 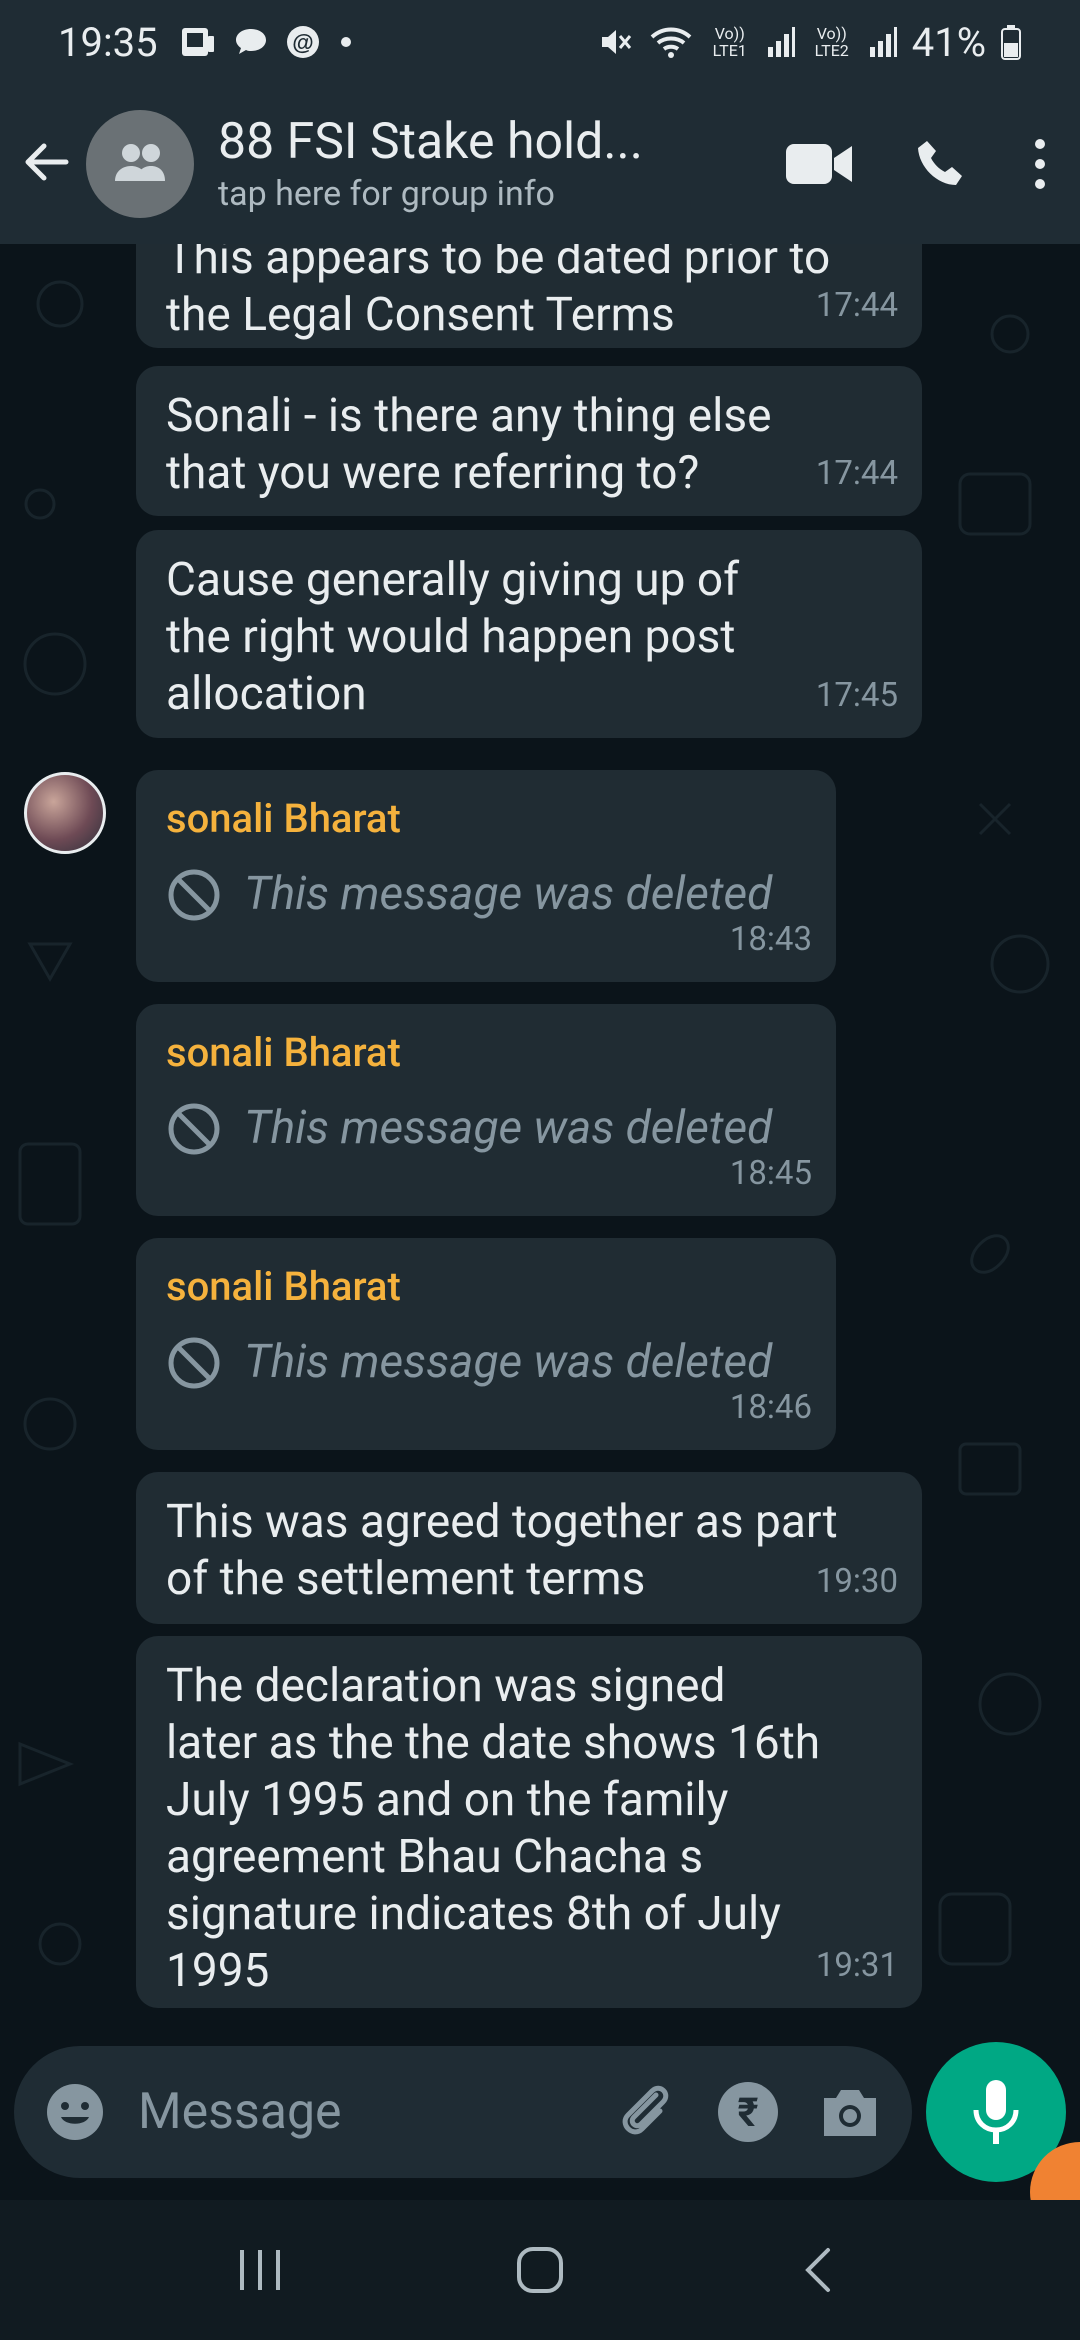 What do you see at coordinates (250, 41) in the screenshot?
I see `chat-notification-icon` at bounding box center [250, 41].